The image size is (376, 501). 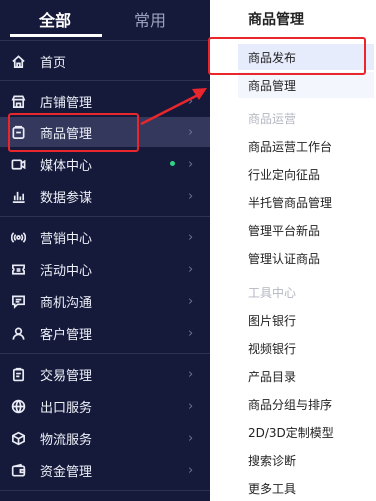 I want to click on sidebar-item-label: 交易管理, so click(x=66, y=376).